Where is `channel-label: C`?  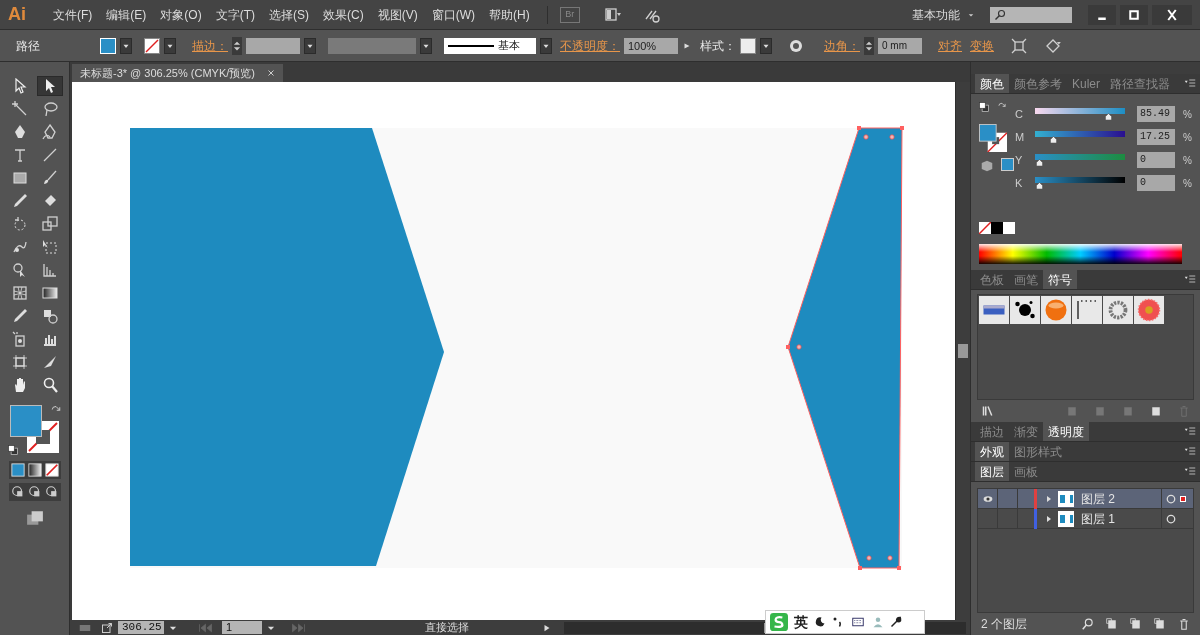
channel-label: C is located at coordinates (1020, 114).